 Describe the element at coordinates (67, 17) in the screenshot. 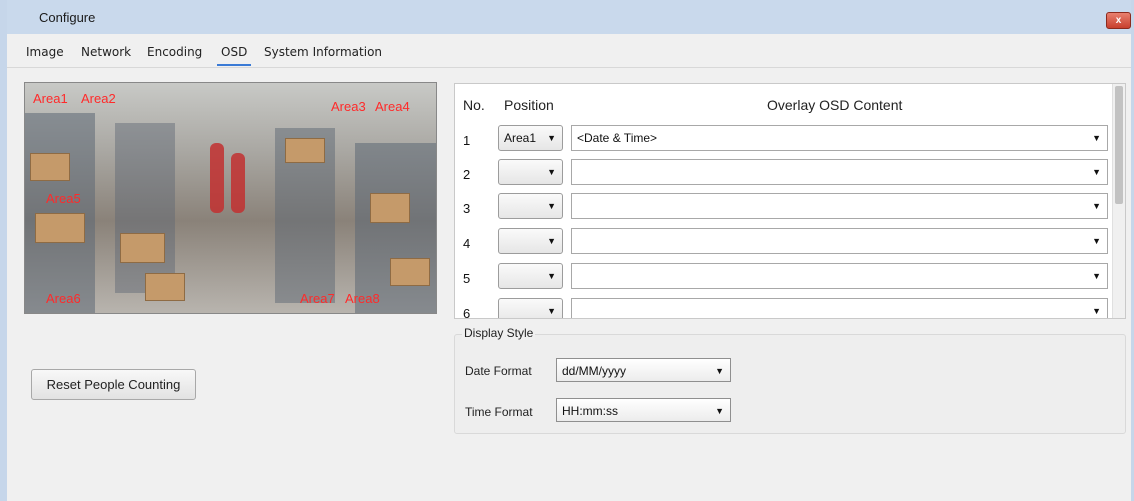

I see `window-title: Configure` at that location.